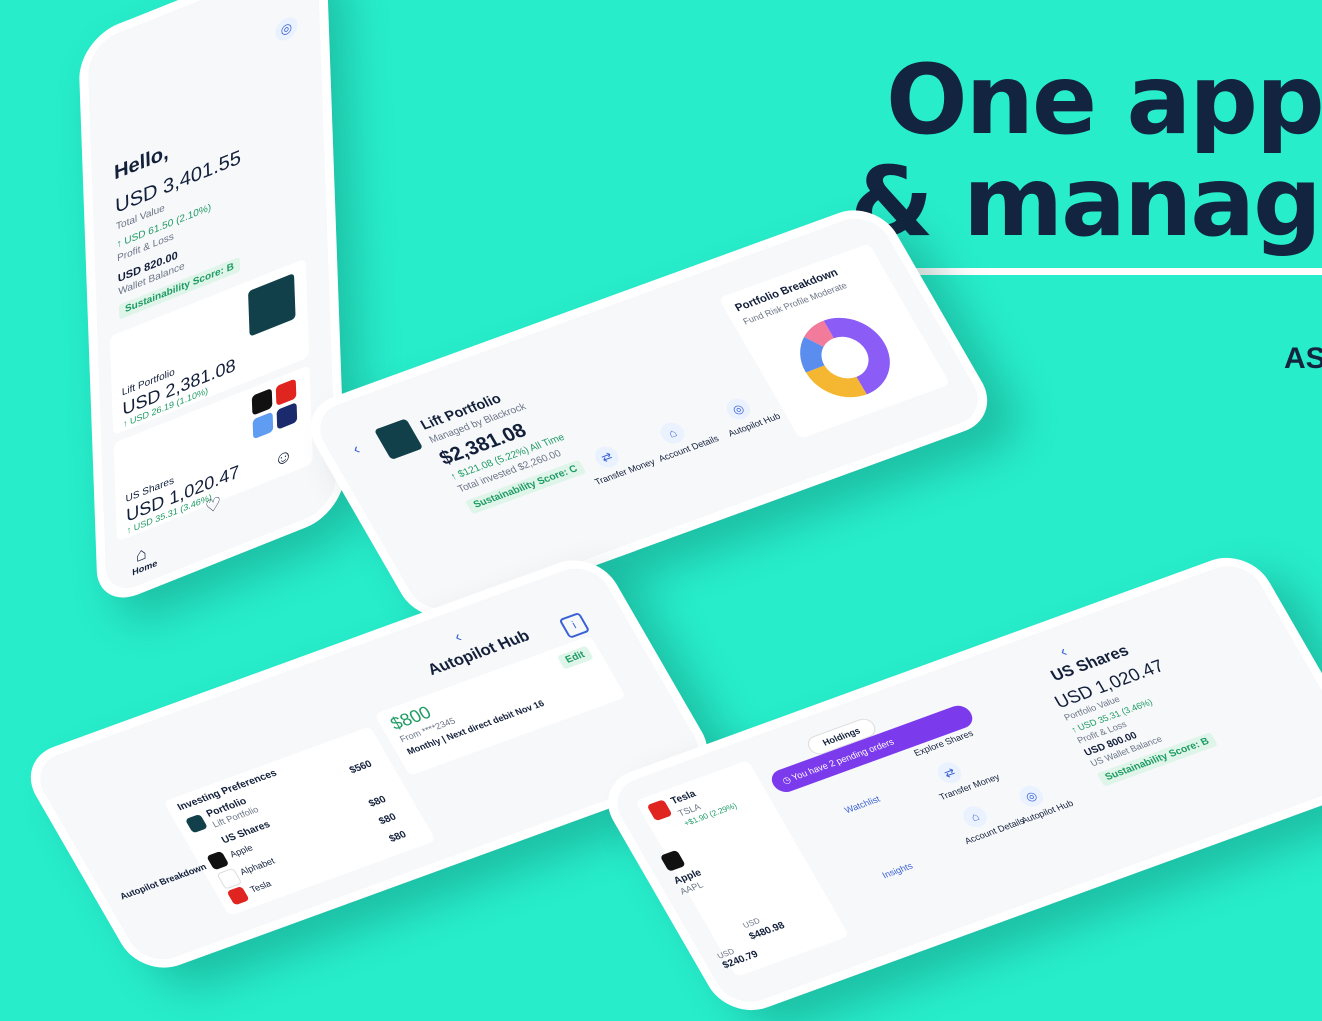 Image resolution: width=1322 pixels, height=1021 pixels. What do you see at coordinates (241, 851) in the screenshot?
I see `pref-apple: Apple` at bounding box center [241, 851].